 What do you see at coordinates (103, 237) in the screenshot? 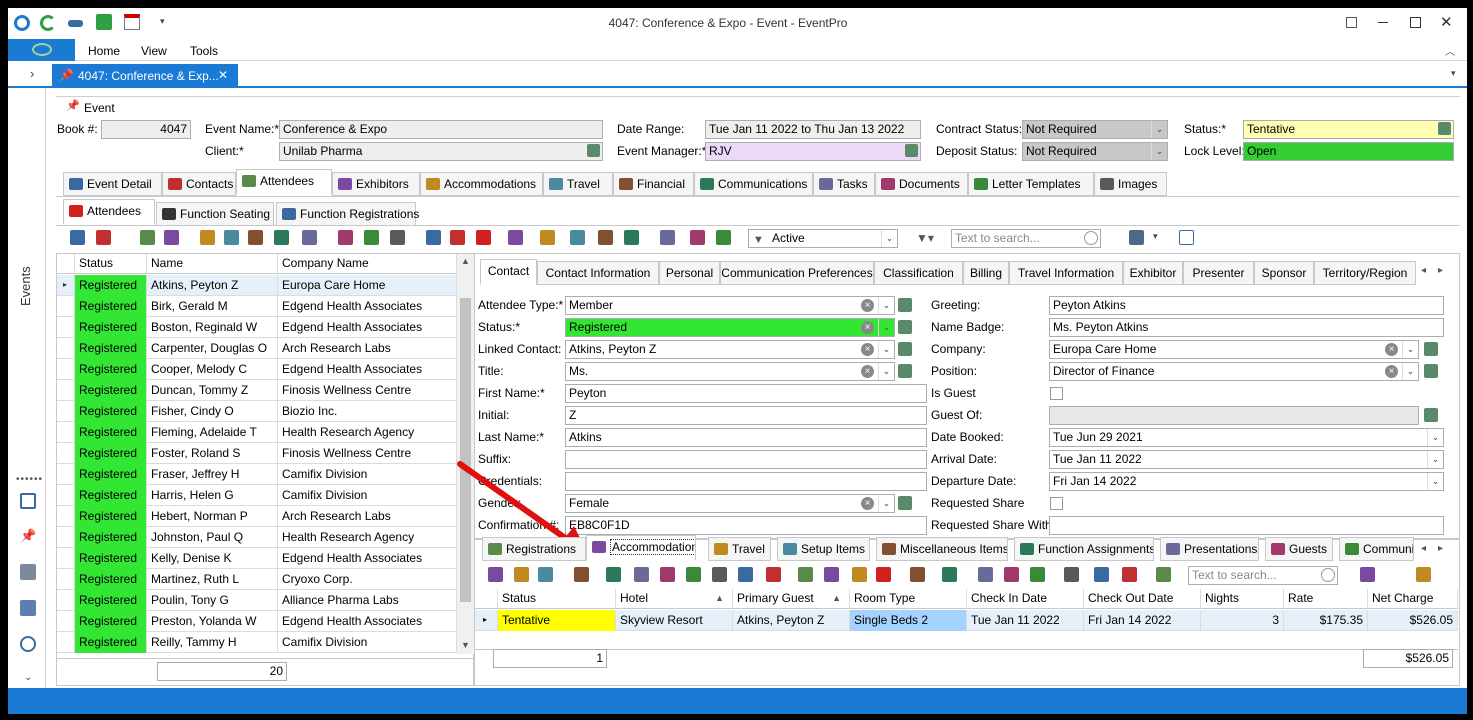
I see `add-attendee-icon` at bounding box center [103, 237].